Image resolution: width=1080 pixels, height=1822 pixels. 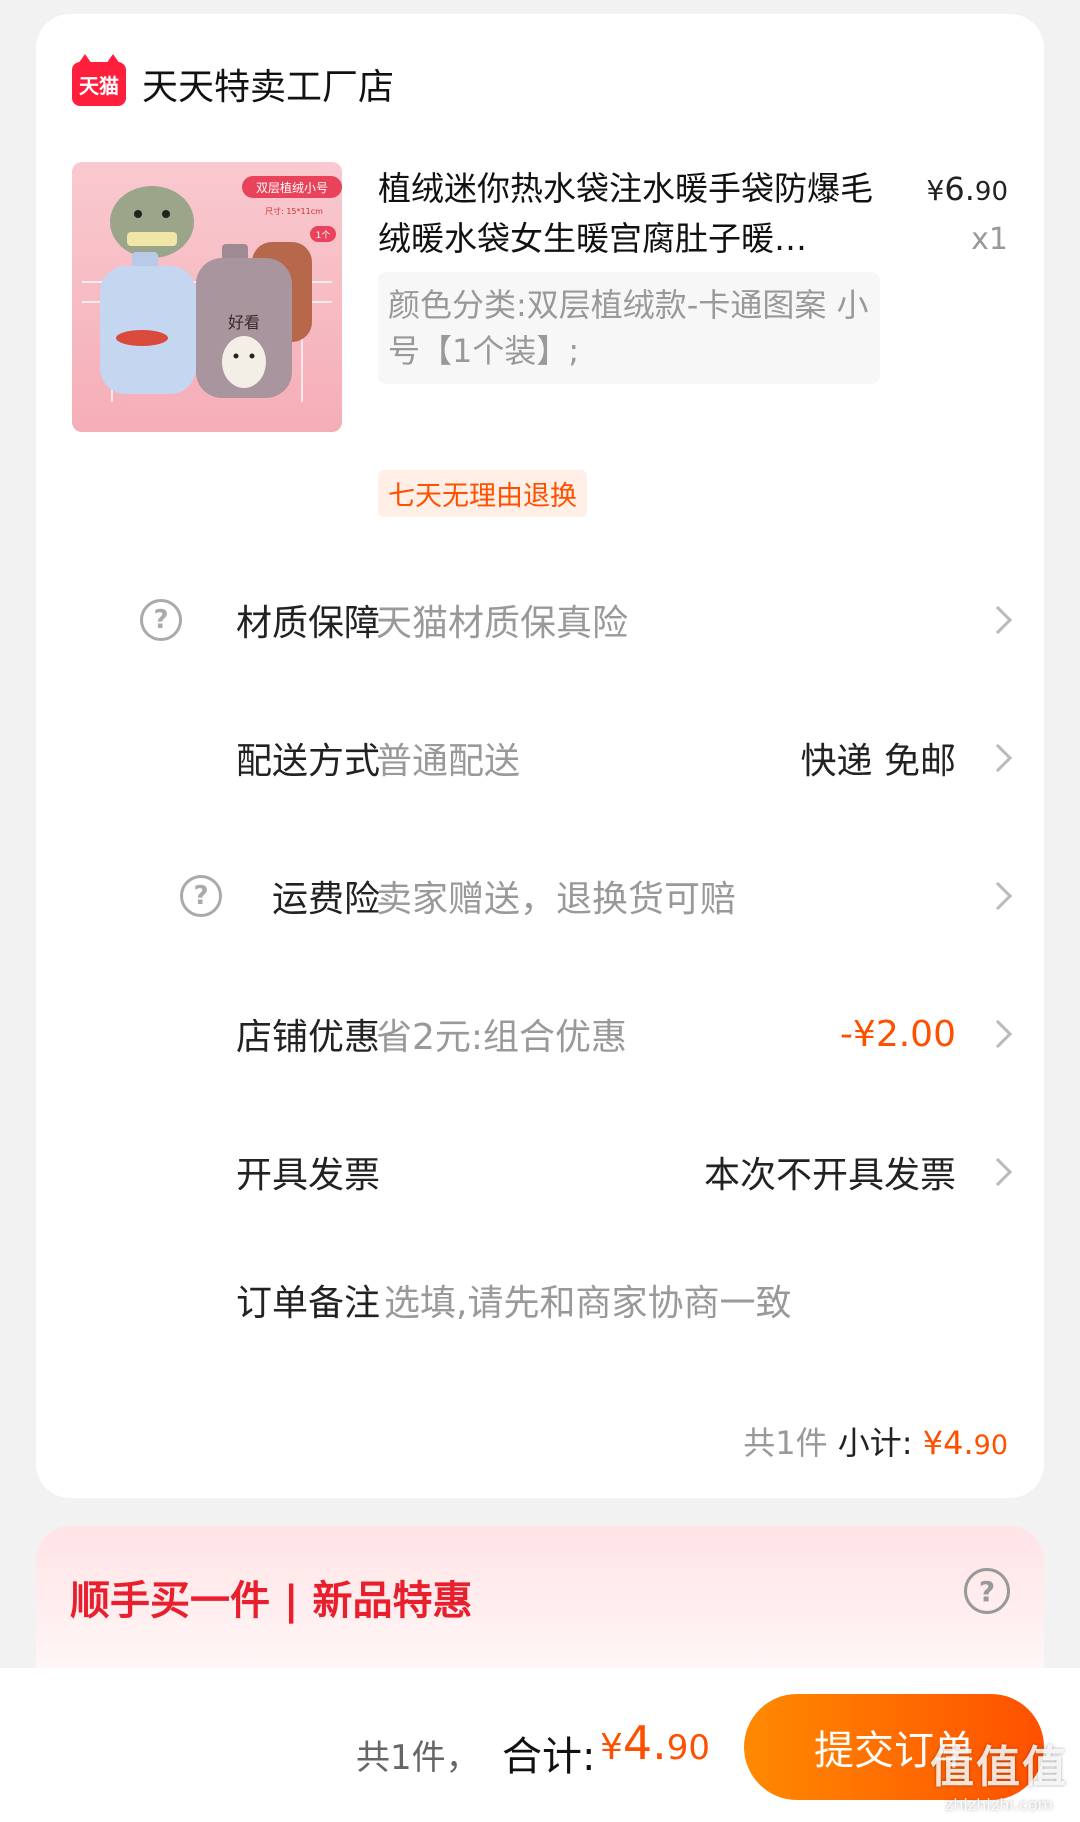 I want to click on shop-name: 天天特卖工厂店, so click(x=268, y=84).